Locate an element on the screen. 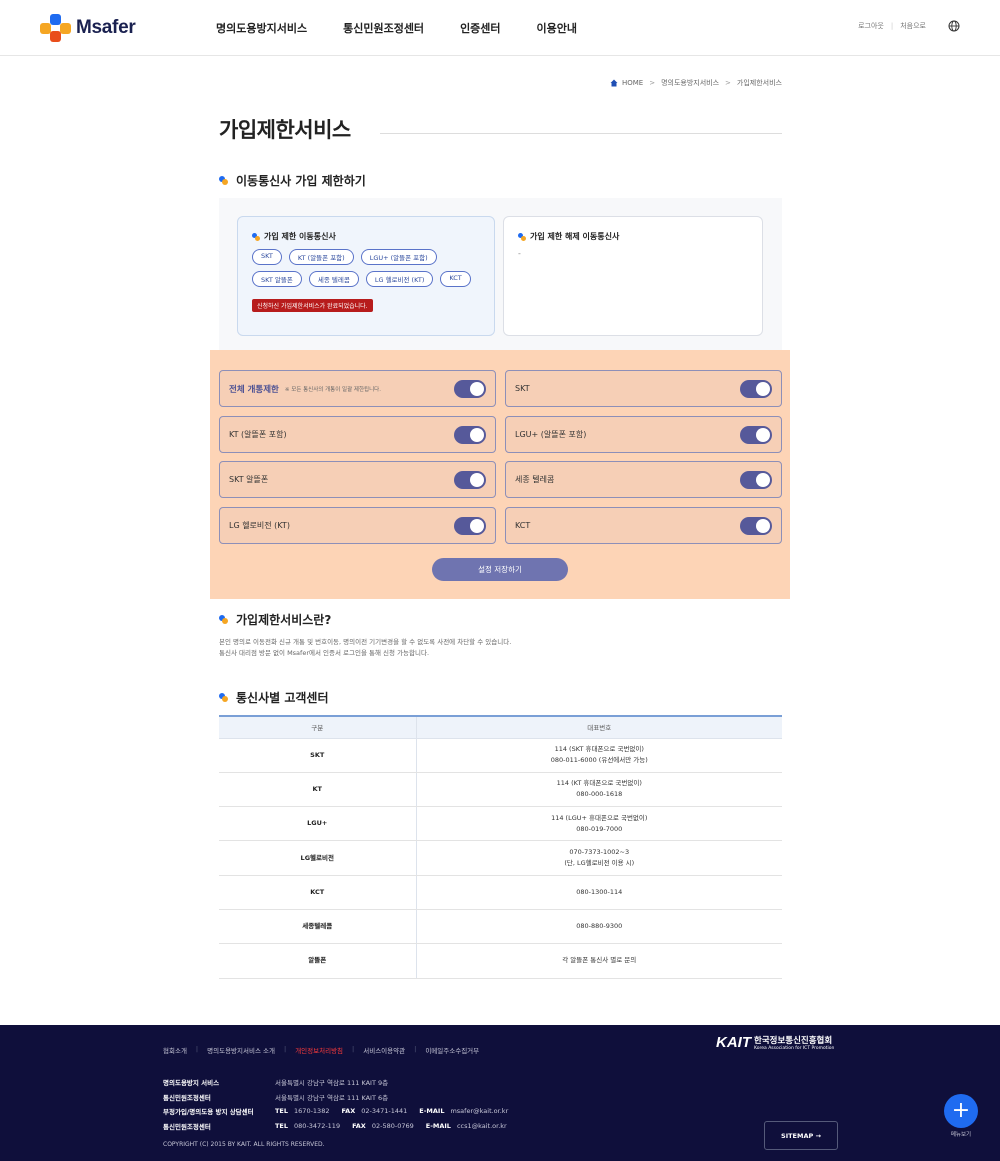  table-row: KT 114 (KT 휴대폰으로 국번없이) 080-000-1618 is located at coordinates (500, 790).